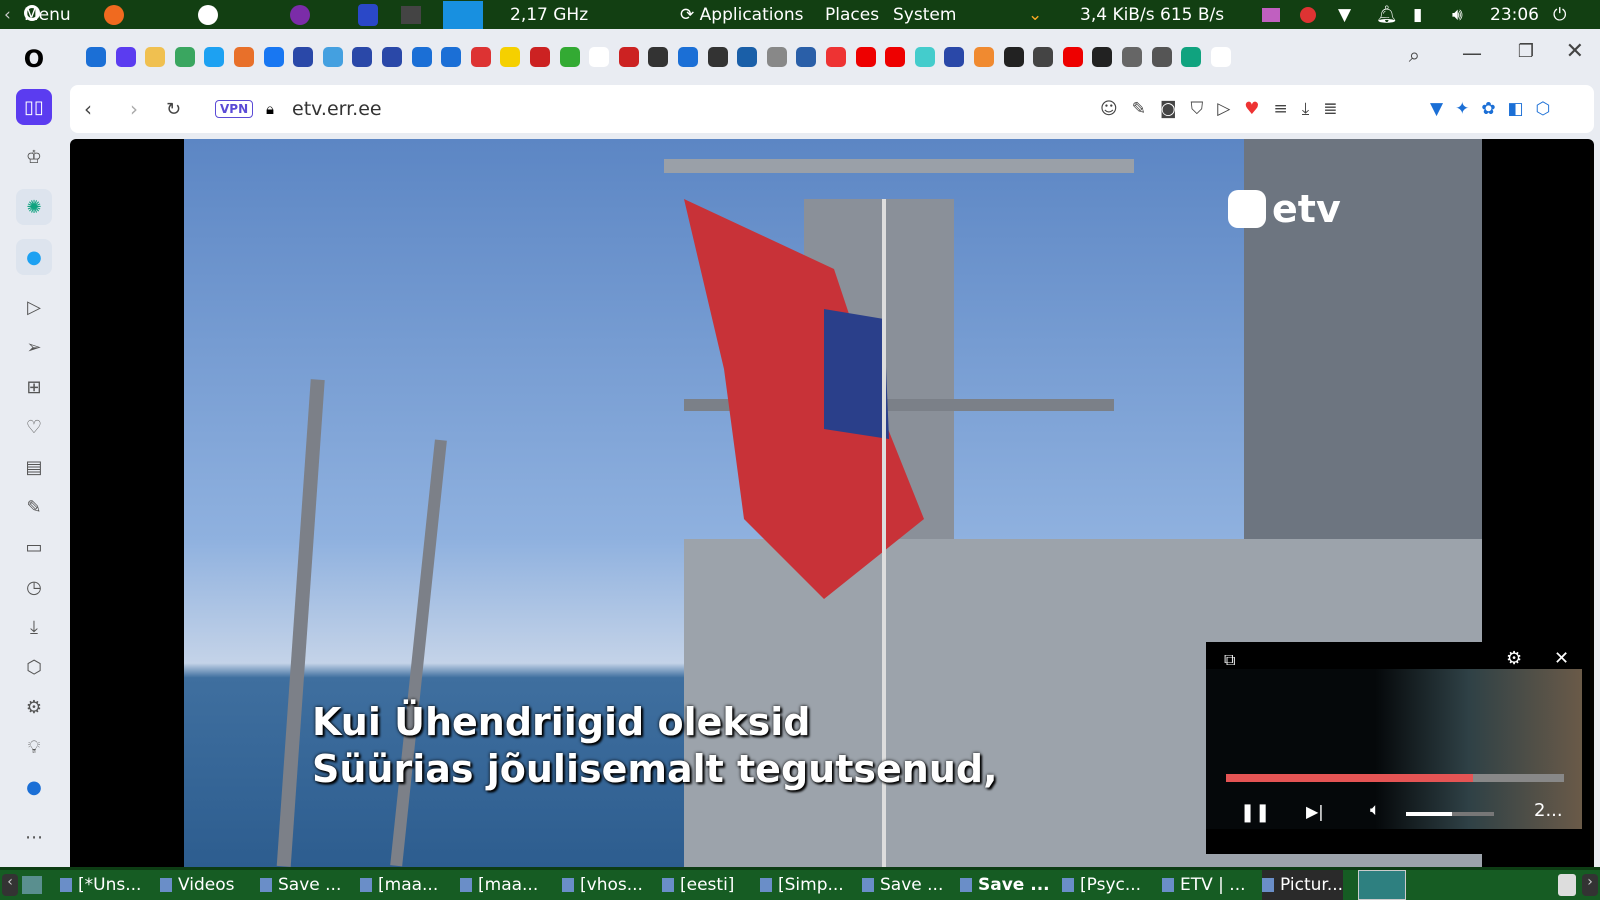 The height and width of the screenshot is (900, 1600). What do you see at coordinates (1561, 658) in the screenshot?
I see `pip-close-icon: ✕` at bounding box center [1561, 658].